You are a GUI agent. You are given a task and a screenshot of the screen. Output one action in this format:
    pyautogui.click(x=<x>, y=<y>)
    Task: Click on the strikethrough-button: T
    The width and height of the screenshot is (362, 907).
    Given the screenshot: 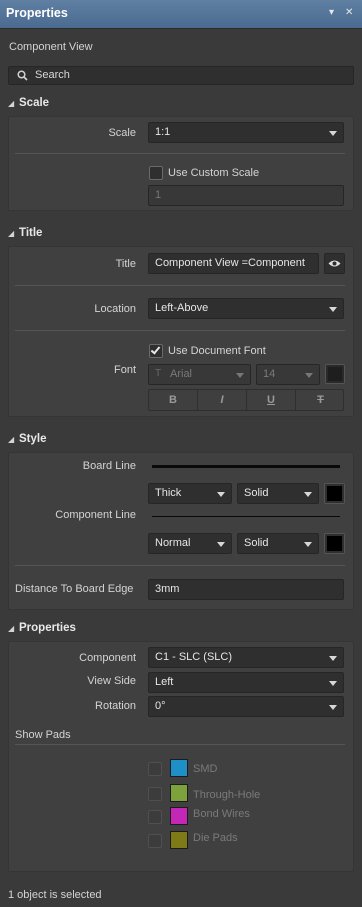 What is the action you would take?
    pyautogui.click(x=320, y=400)
    